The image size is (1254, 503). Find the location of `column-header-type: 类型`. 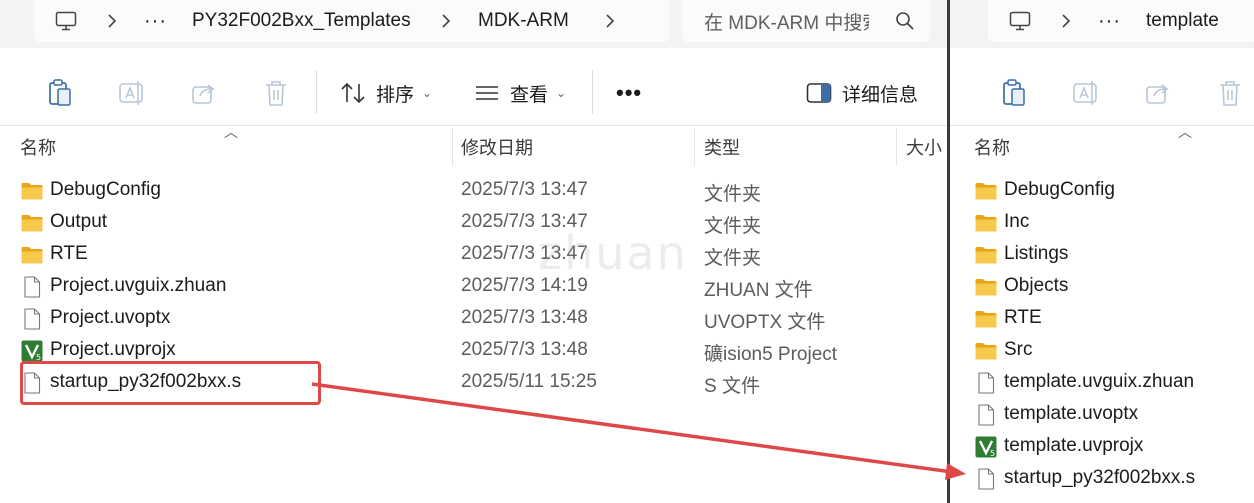

column-header-type: 类型 is located at coordinates (722, 147).